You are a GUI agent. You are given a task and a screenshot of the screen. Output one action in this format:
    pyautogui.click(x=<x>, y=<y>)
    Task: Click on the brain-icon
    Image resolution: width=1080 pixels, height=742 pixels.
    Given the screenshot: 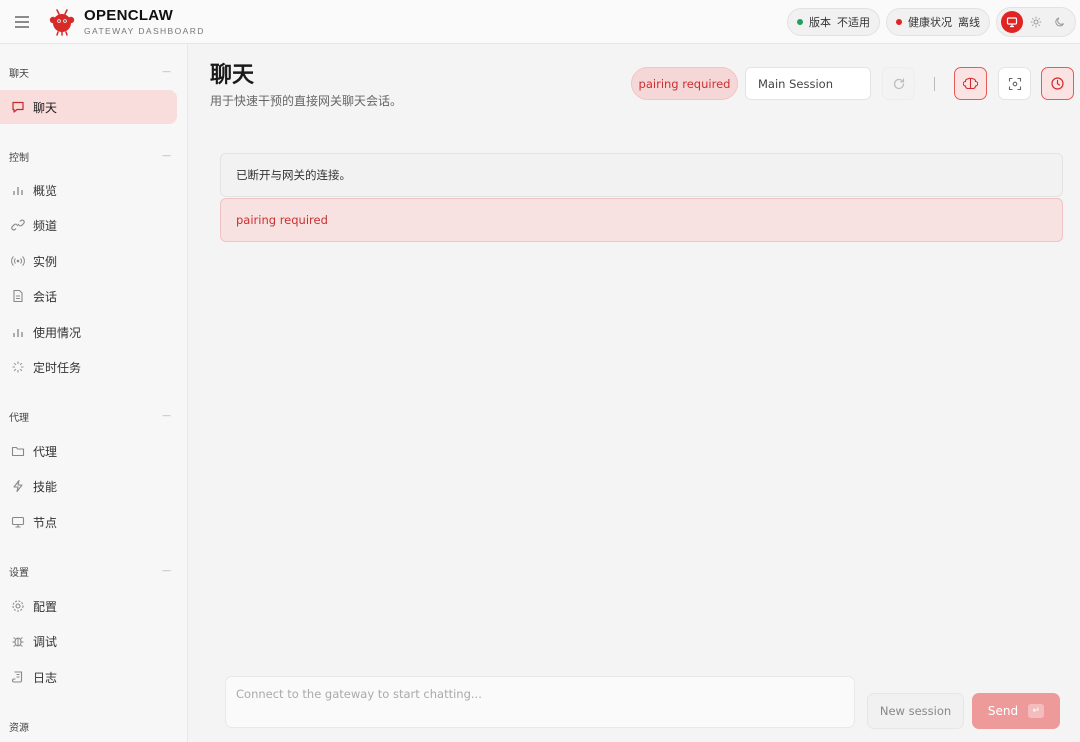 What is the action you would take?
    pyautogui.click(x=970, y=83)
    